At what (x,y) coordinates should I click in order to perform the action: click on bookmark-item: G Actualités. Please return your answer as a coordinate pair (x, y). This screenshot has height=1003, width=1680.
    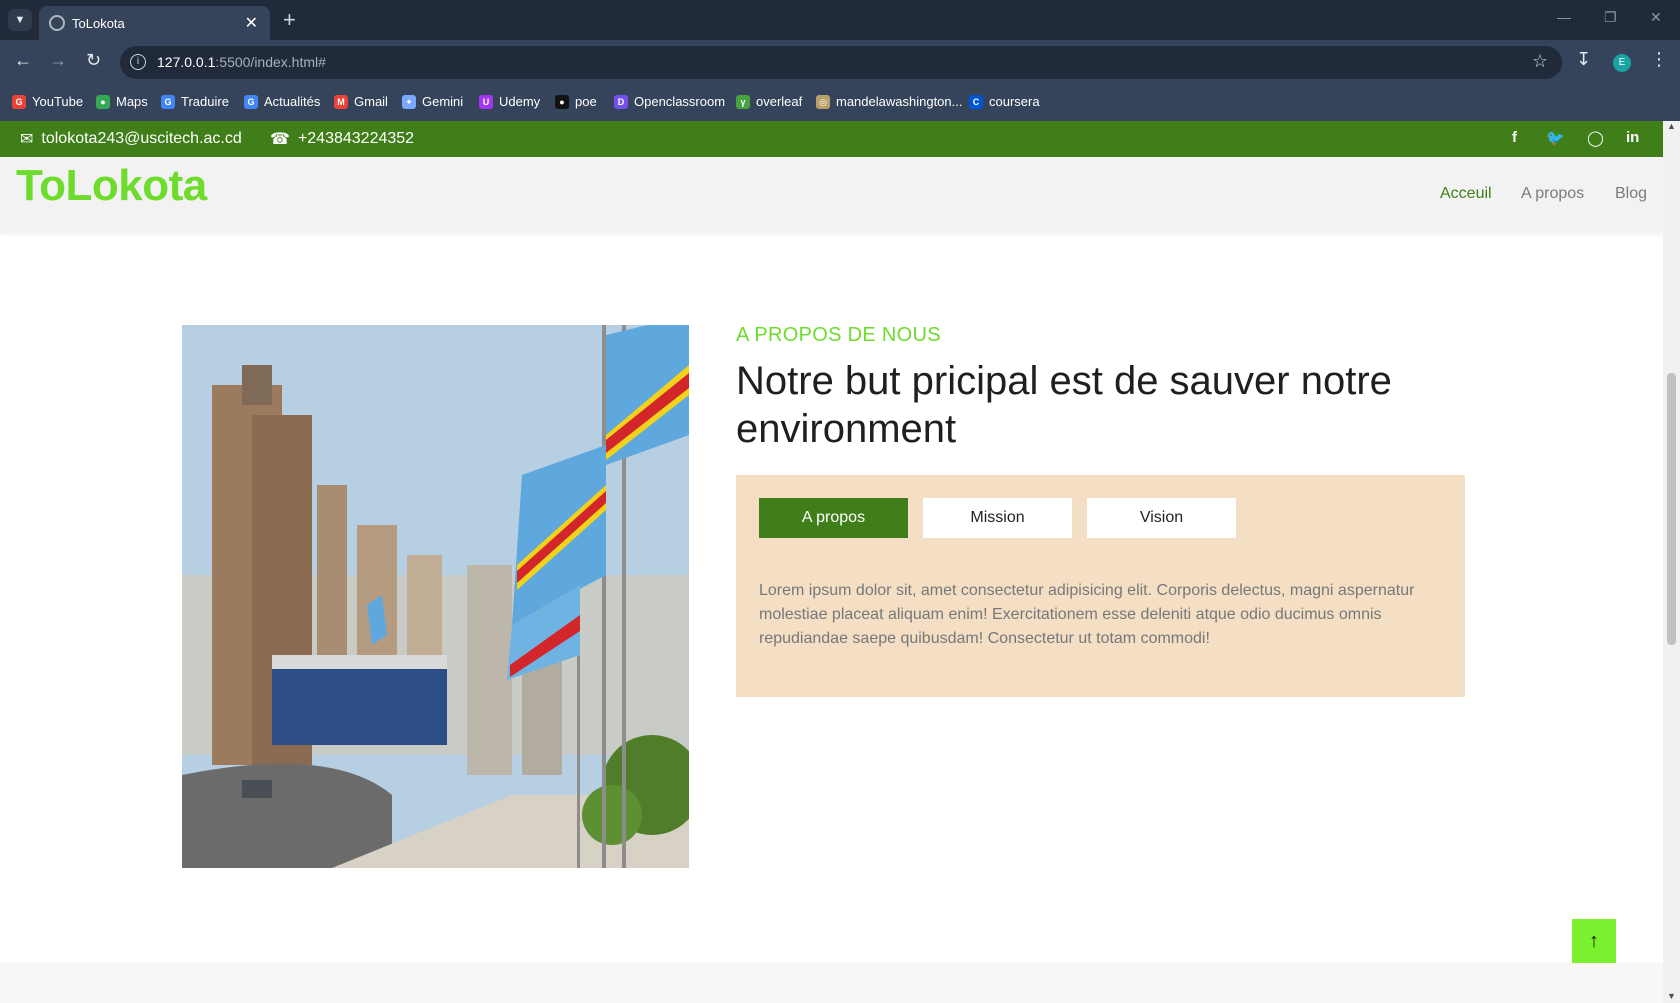
    Looking at the image, I should click on (282, 101).